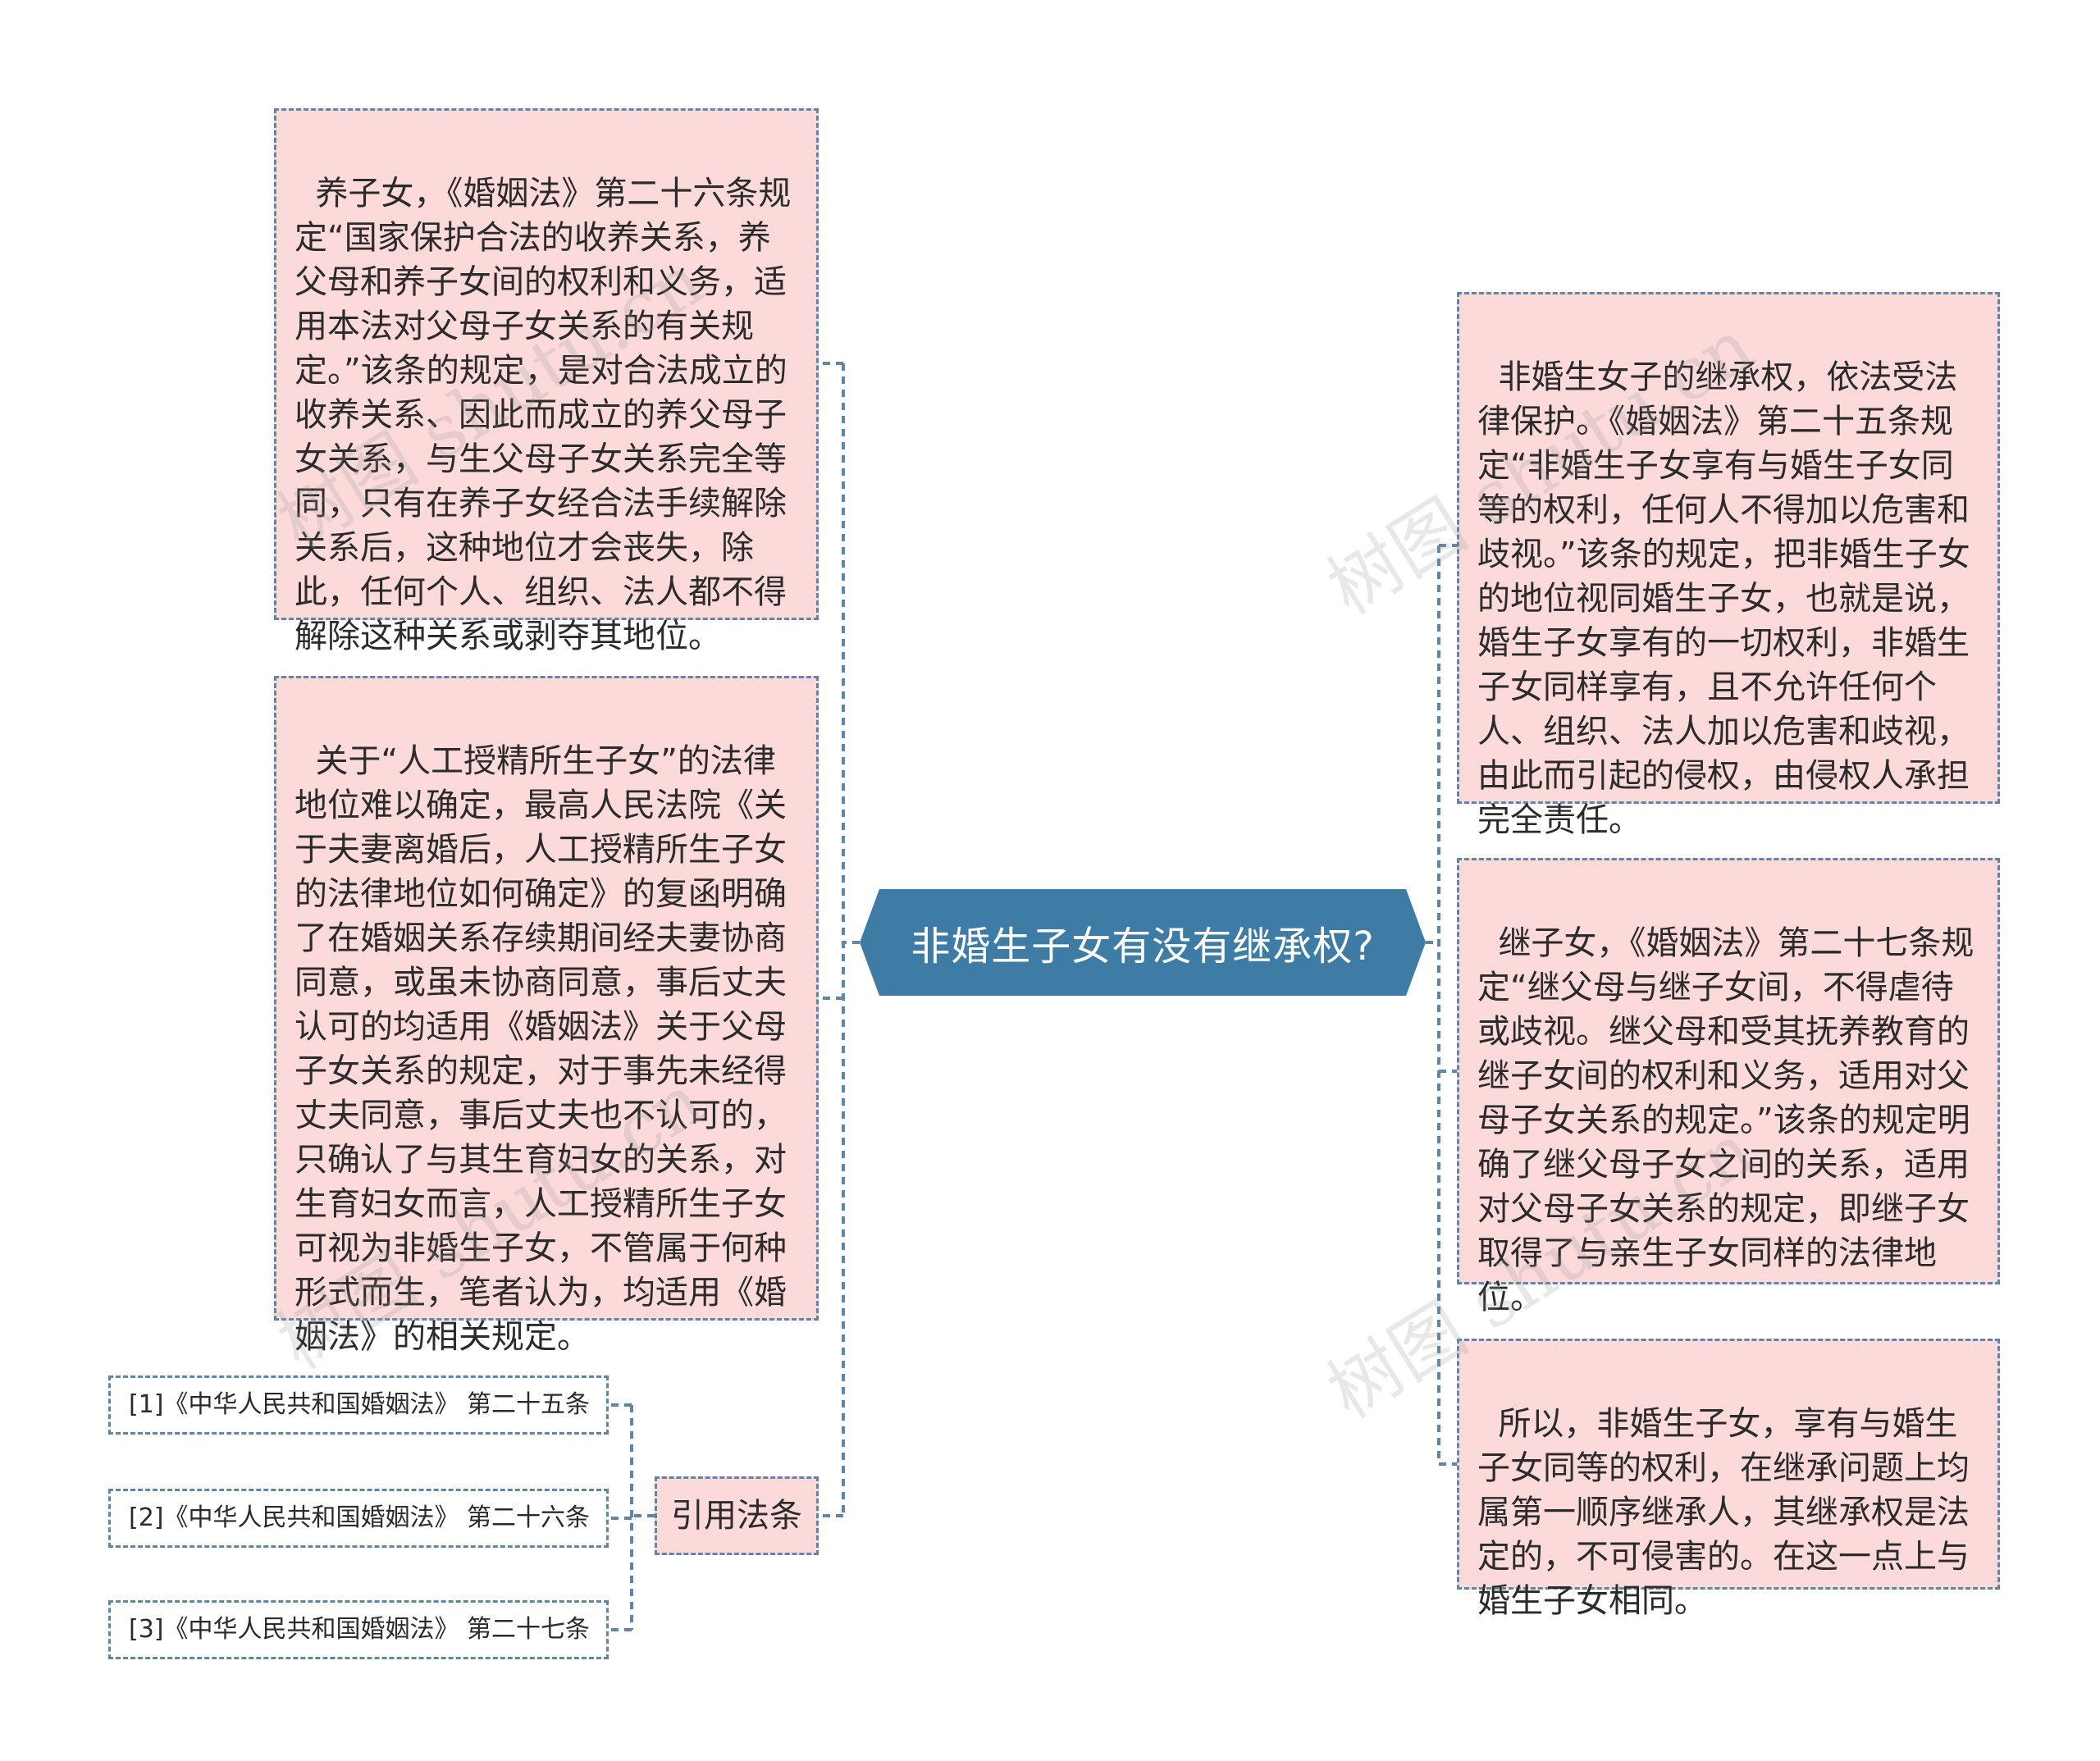 This screenshot has height=1761, width=2100. I want to click on ref-article-27-text: [3]《中华人民共和国婚姻法》 第二十七条, so click(360, 1629).